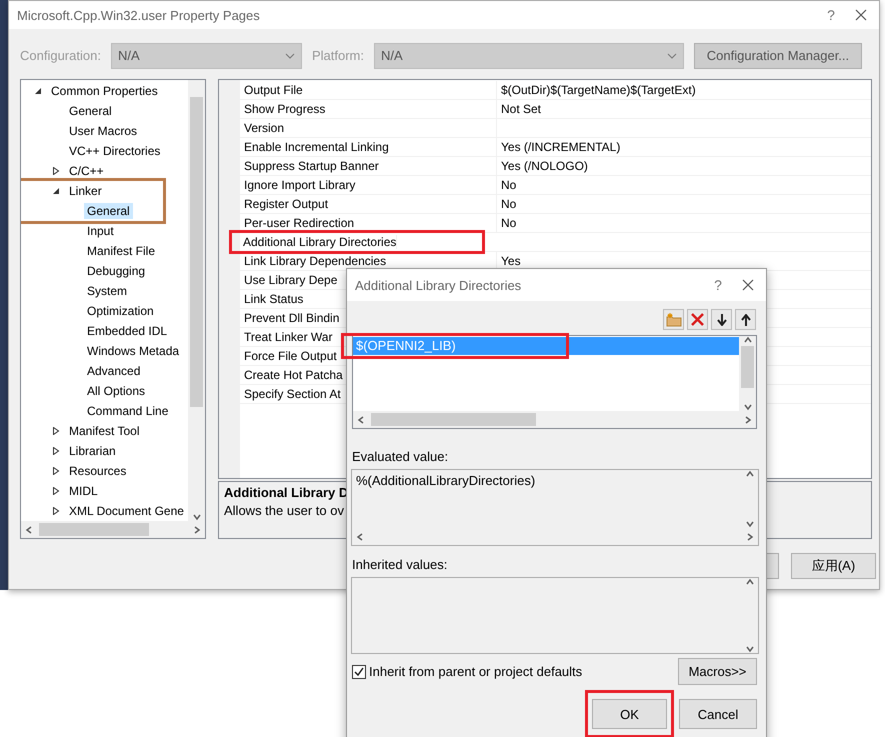 The image size is (885, 737). I want to click on tree-item: System, so click(107, 291).